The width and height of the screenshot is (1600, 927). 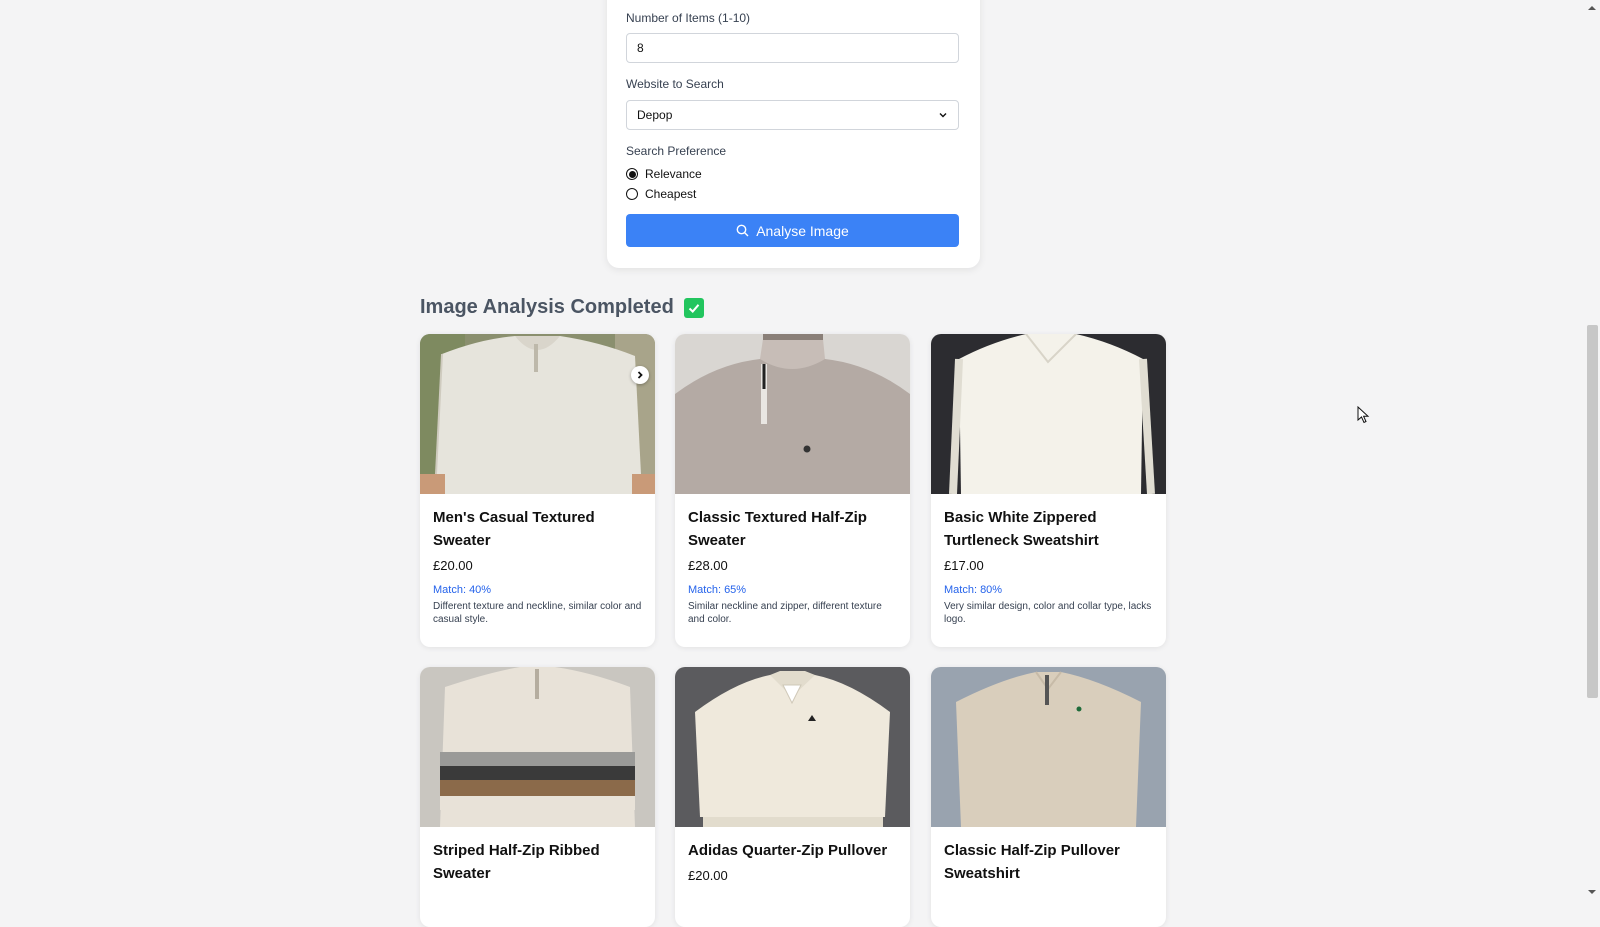 I want to click on product-title: Men's Casual Textured Sweater, so click(x=537, y=529).